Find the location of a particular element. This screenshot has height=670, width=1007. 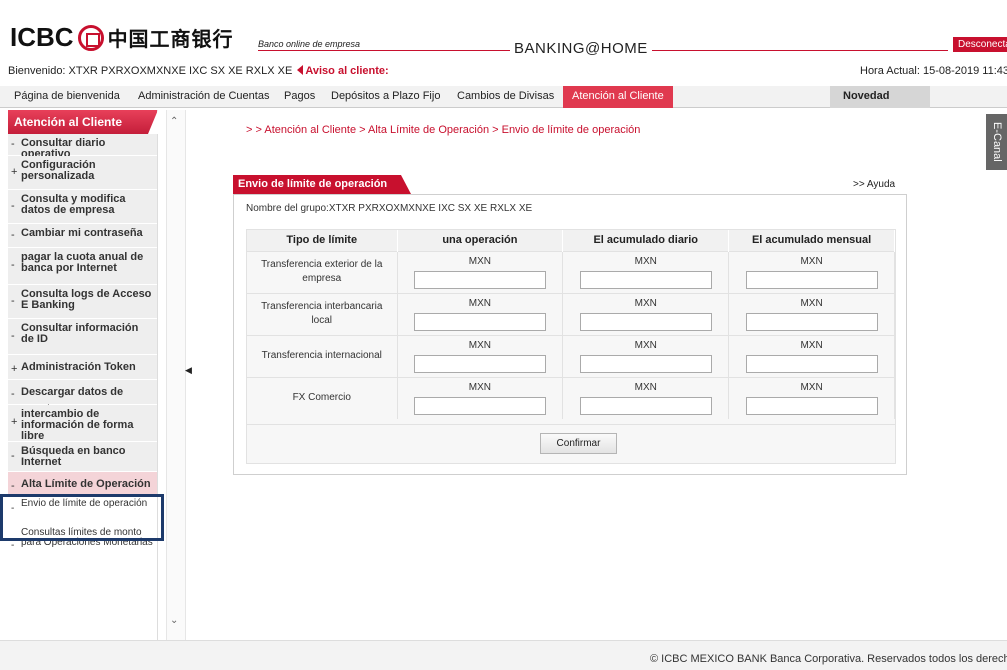

nav-customer-service: Atención al Cliente is located at coordinates (618, 97).